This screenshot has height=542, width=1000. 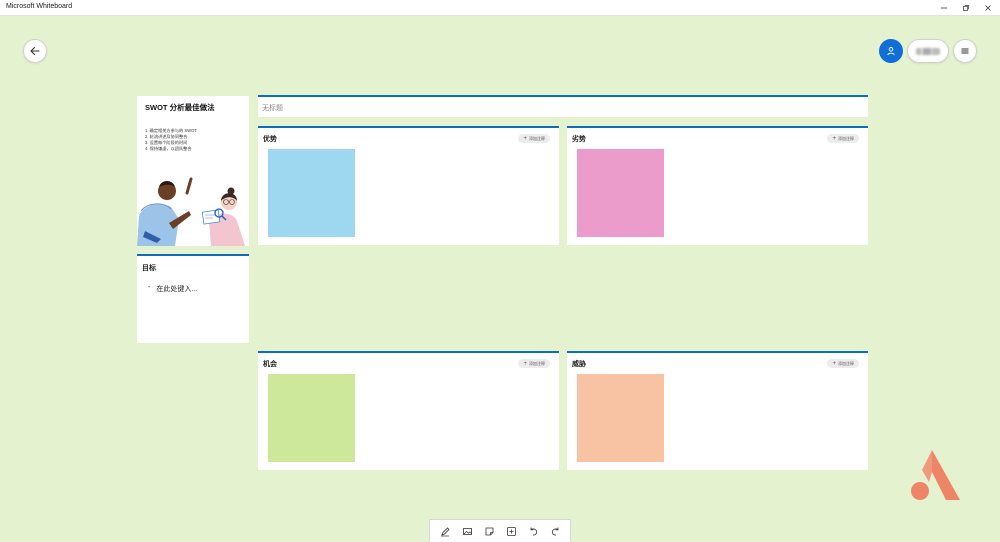 I want to click on quadrant-title: 机会, so click(x=270, y=364).